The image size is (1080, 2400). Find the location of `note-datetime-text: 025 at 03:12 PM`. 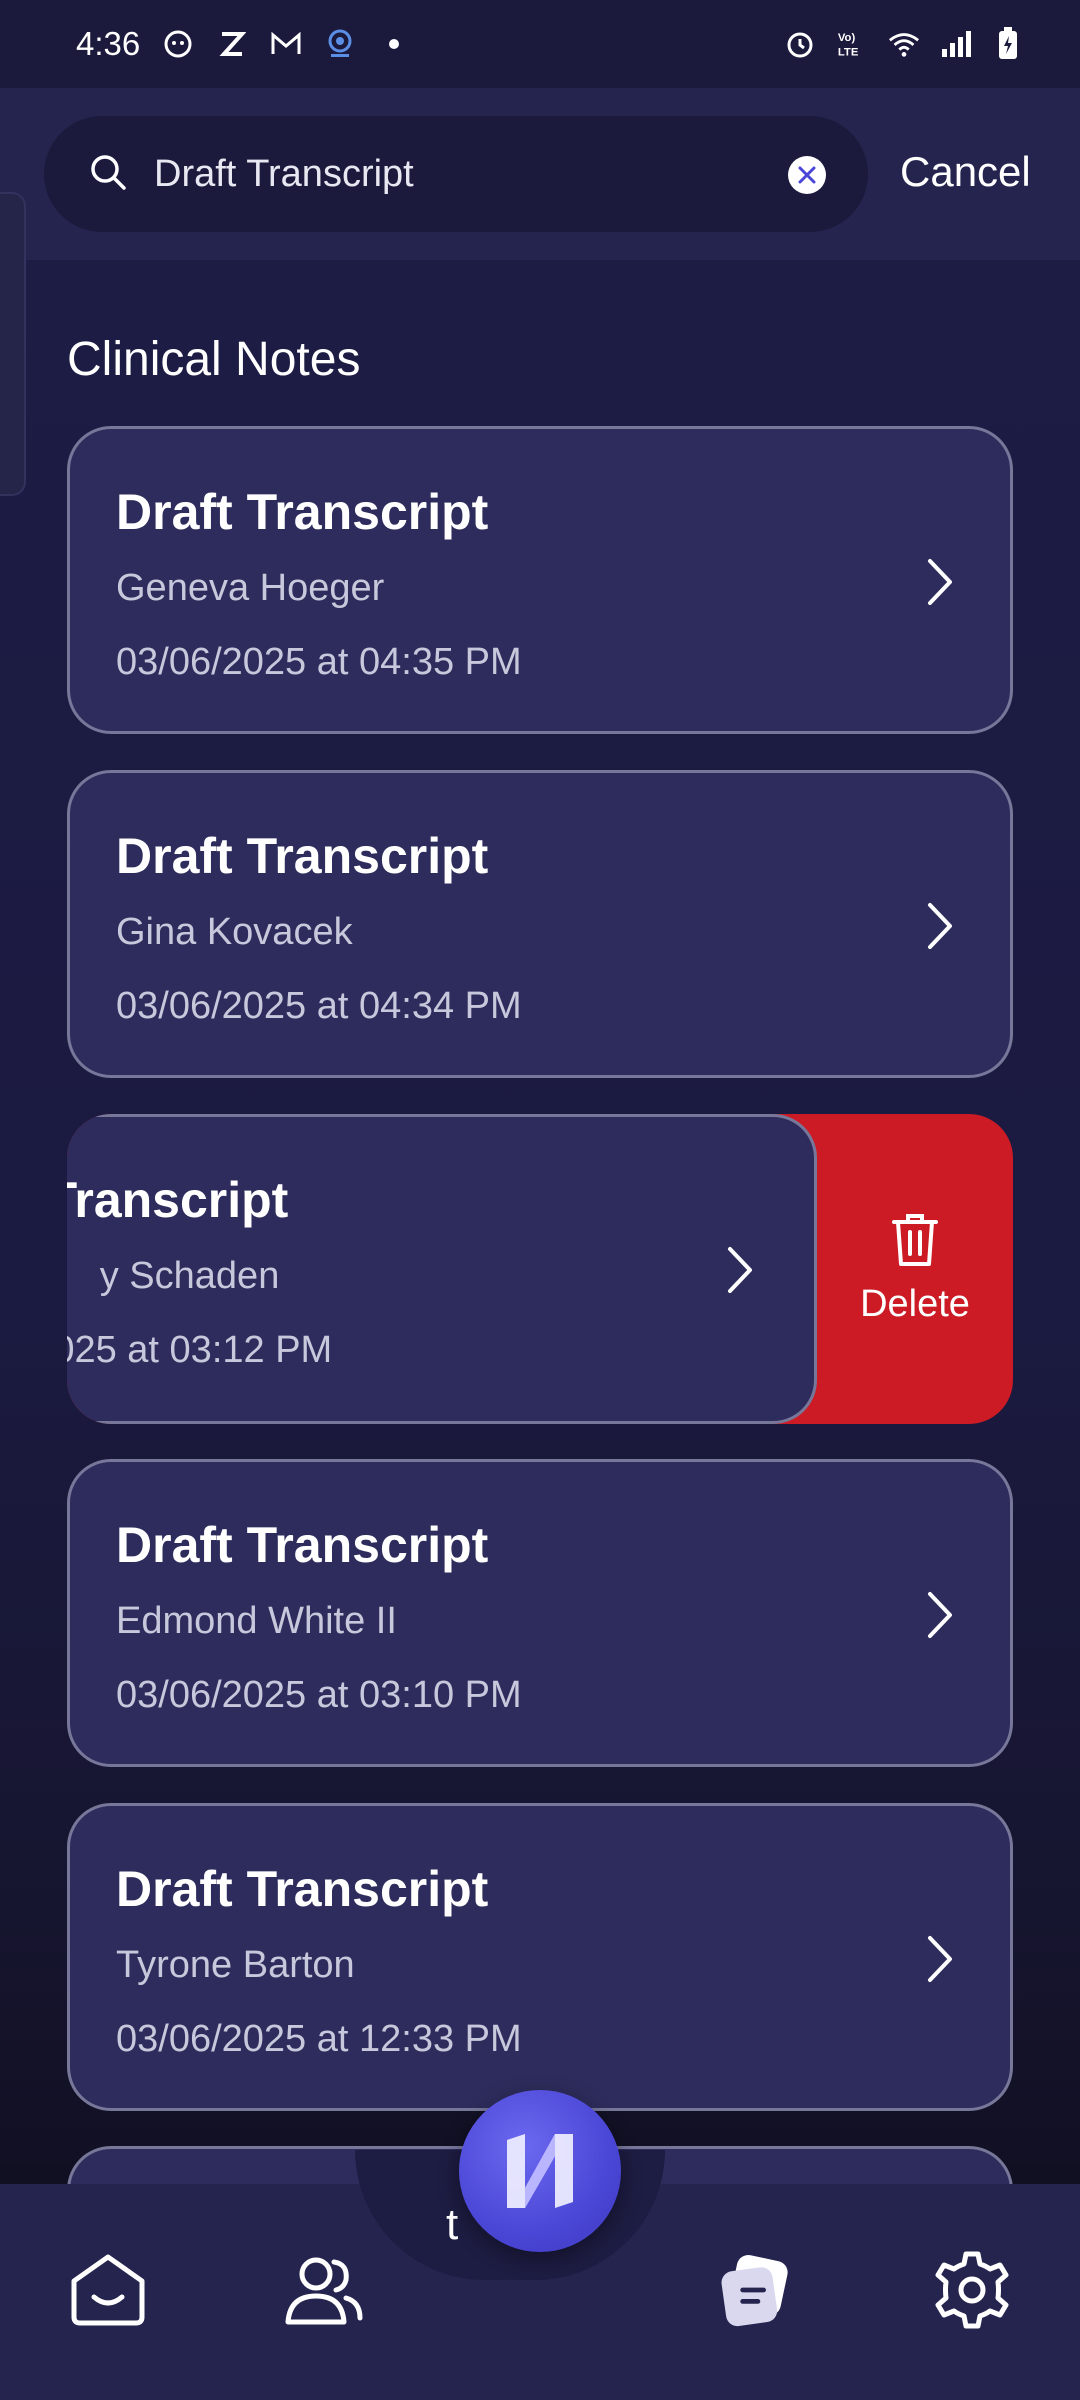

note-datetime-text: 025 at 03:12 PM is located at coordinates (200, 1350).